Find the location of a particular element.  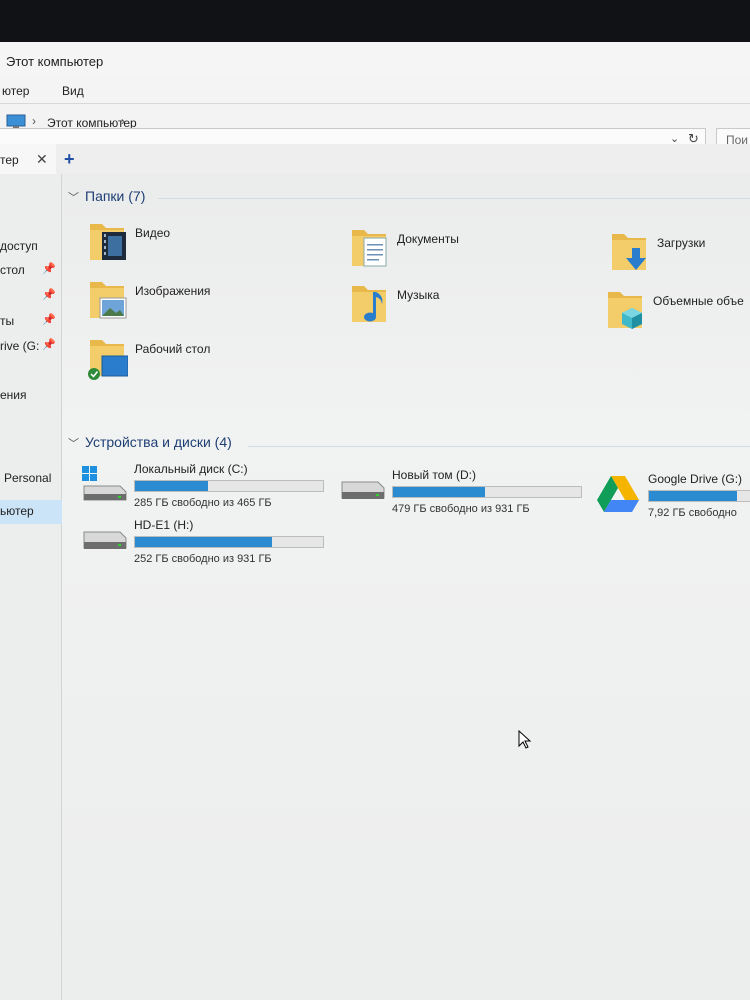

sidebar-item-onedrive-personal: Personal is located at coordinates (31, 479).